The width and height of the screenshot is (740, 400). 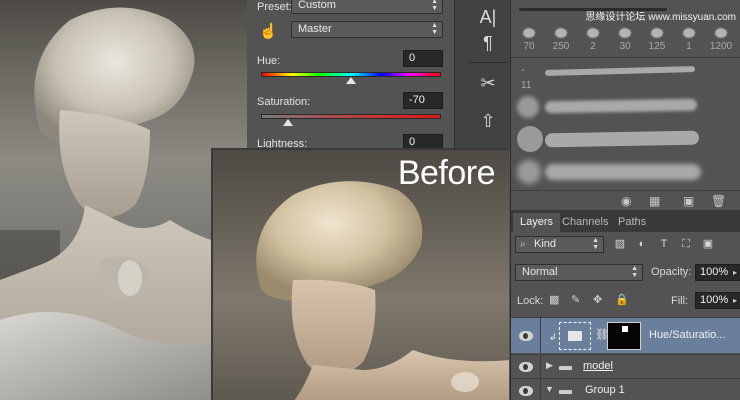 What do you see at coordinates (579, 272) in the screenshot?
I see `blend-mode-dropdown: Normal ▲ ▼` at bounding box center [579, 272].